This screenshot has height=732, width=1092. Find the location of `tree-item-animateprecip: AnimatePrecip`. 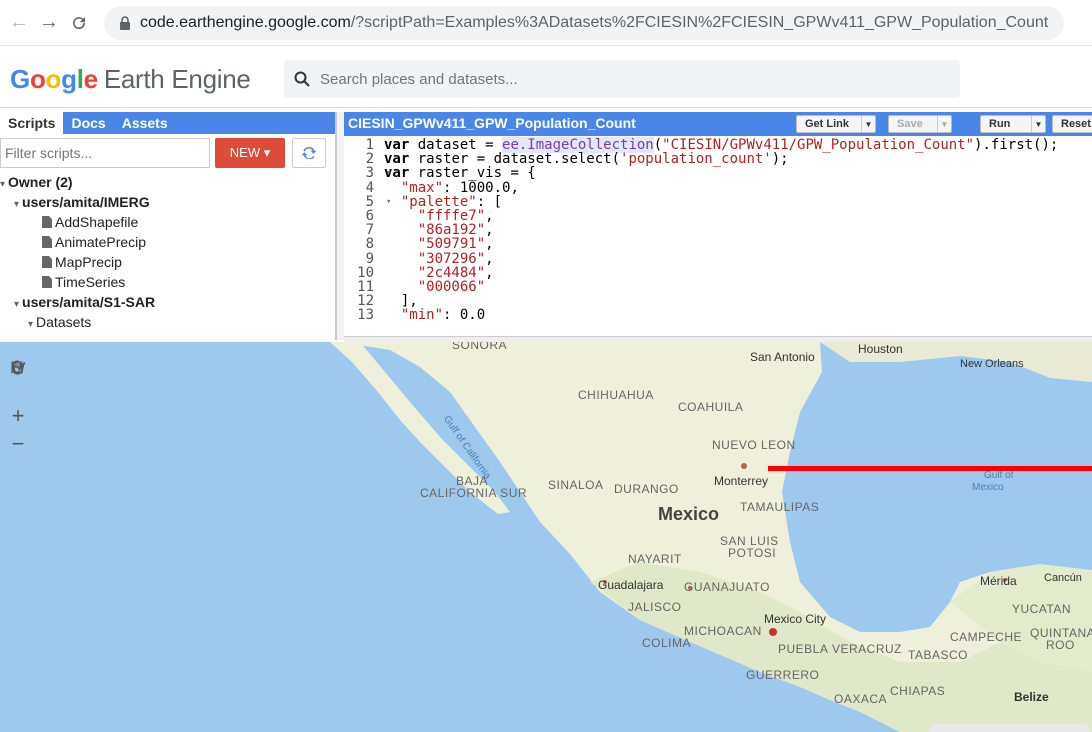

tree-item-animateprecip: AnimatePrecip is located at coordinates (167, 242).